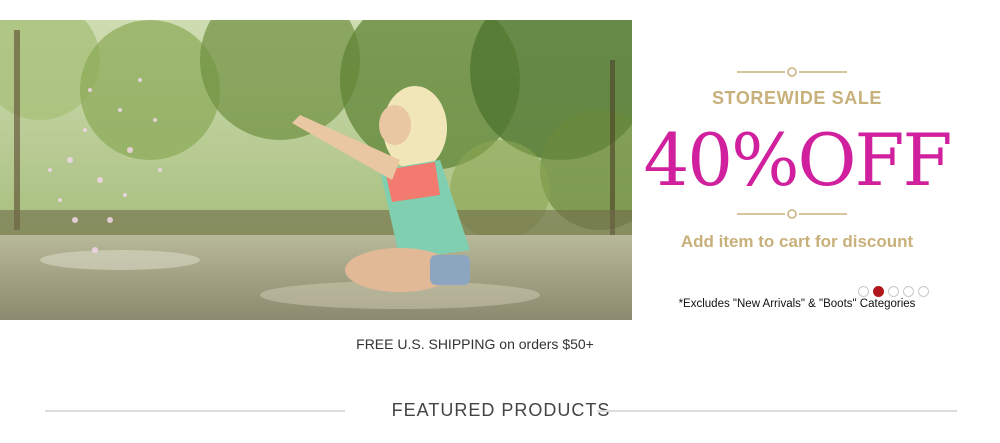 The height and width of the screenshot is (443, 1000). Describe the element at coordinates (798, 160) in the screenshot. I see `sale-headline: 40%OFF` at that location.